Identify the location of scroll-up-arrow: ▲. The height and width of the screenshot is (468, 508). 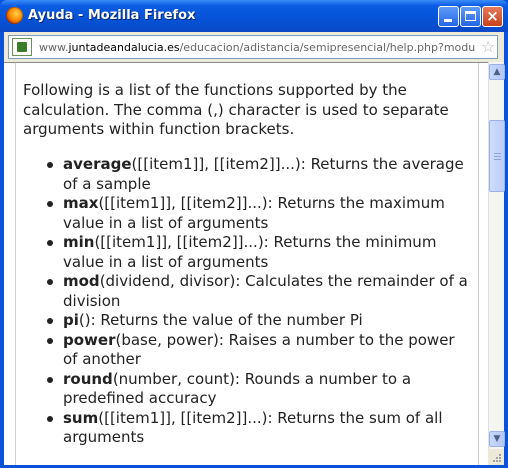
(497, 72).